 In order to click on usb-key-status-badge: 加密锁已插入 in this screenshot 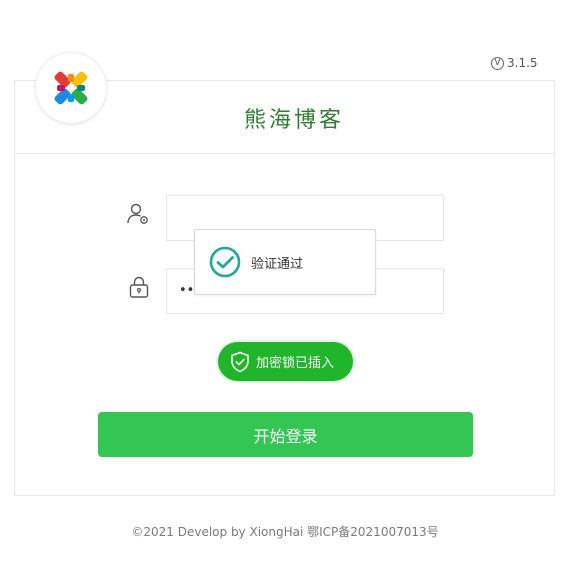, I will do `click(285, 361)`.